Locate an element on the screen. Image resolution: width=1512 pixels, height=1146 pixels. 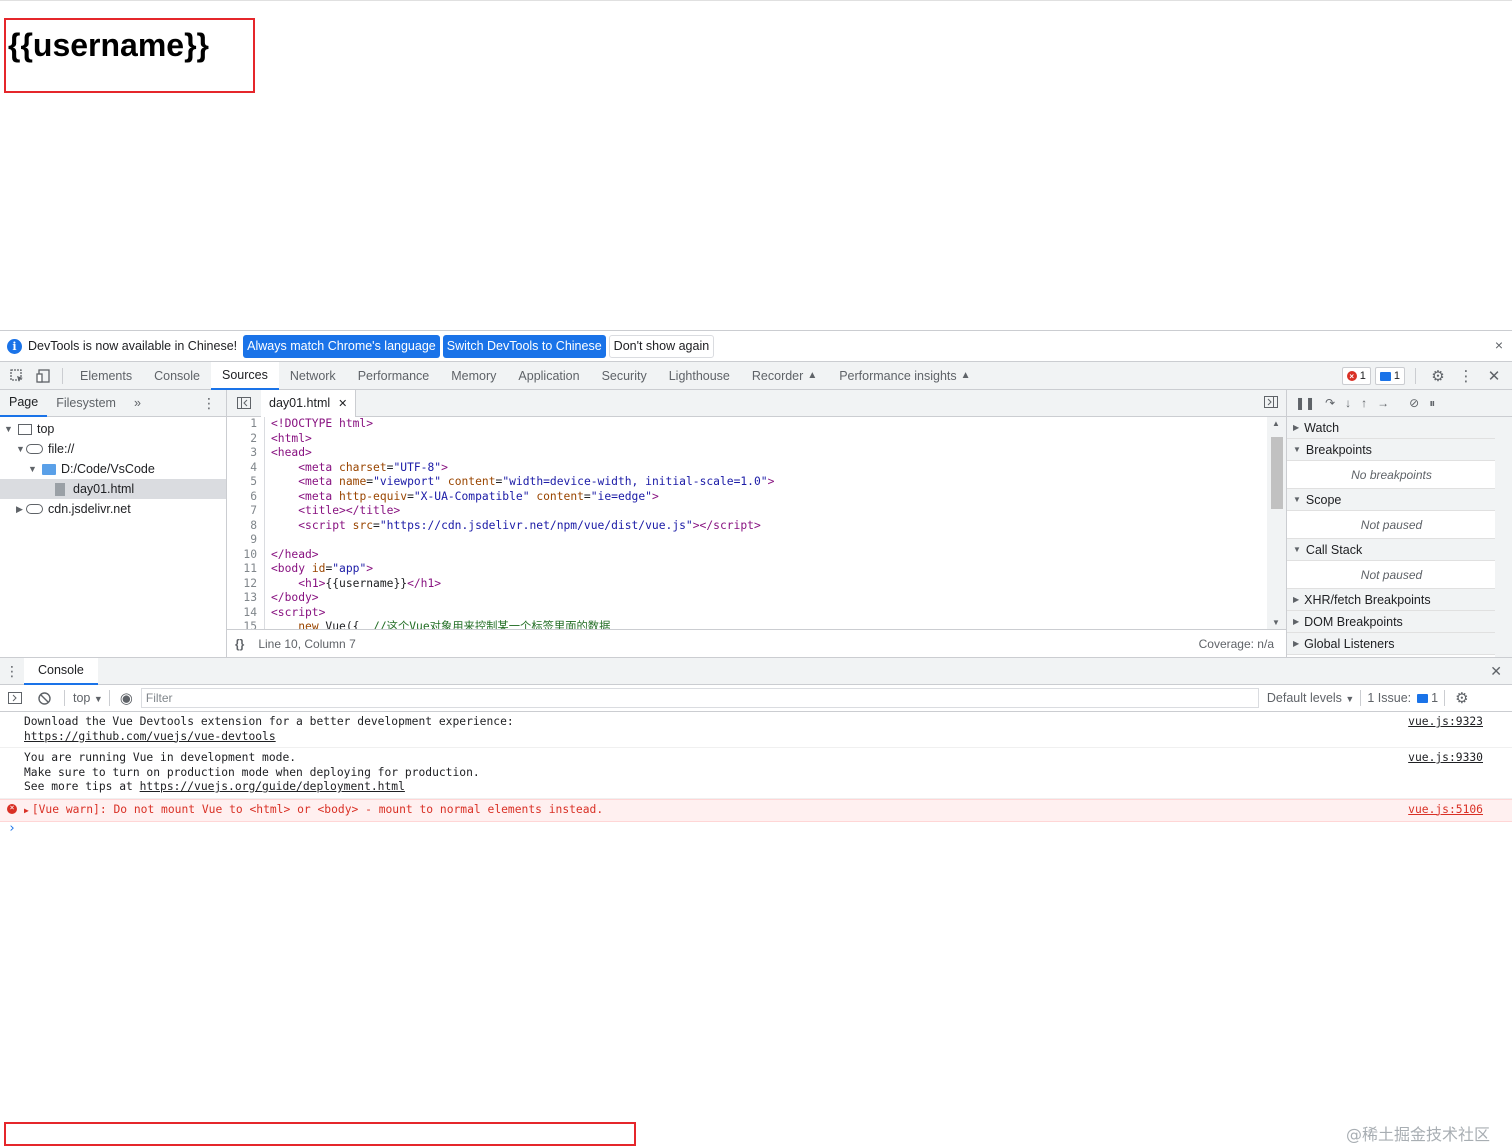
line-number: 15 is located at coordinates (246, 624).